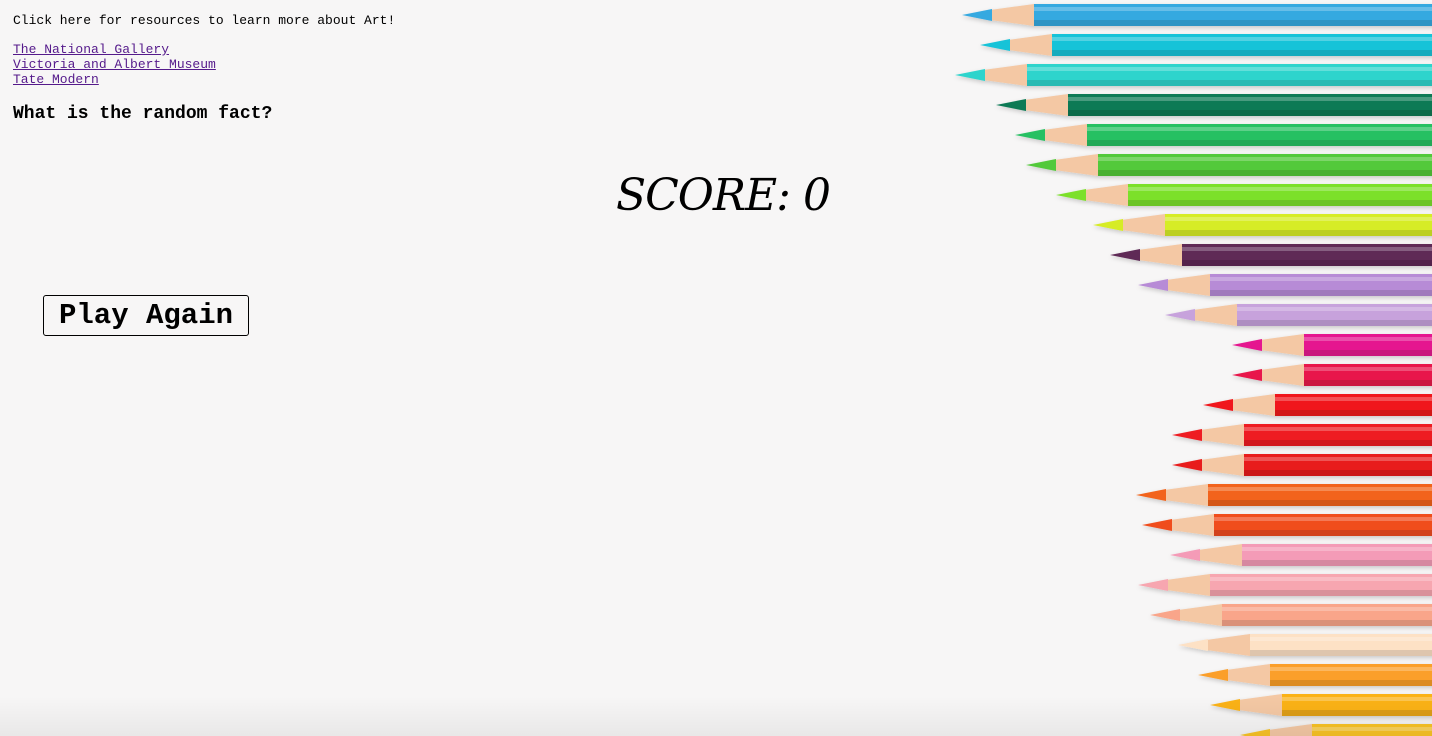 The height and width of the screenshot is (736, 1432). What do you see at coordinates (143, 114) in the screenshot?
I see `random-fact-question: What is the random fact?` at bounding box center [143, 114].